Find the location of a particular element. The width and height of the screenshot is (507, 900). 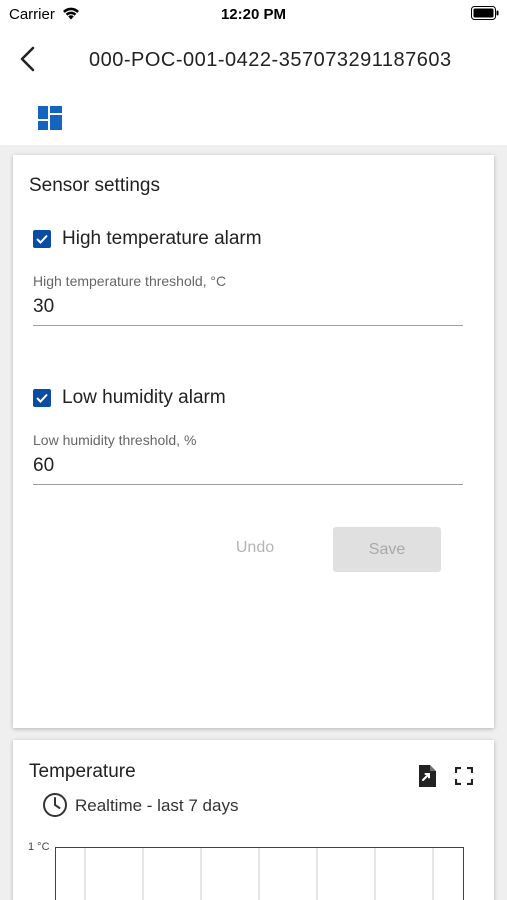

low-humidity-alarm-checkbox: Low humidity alarm is located at coordinates (129, 398).